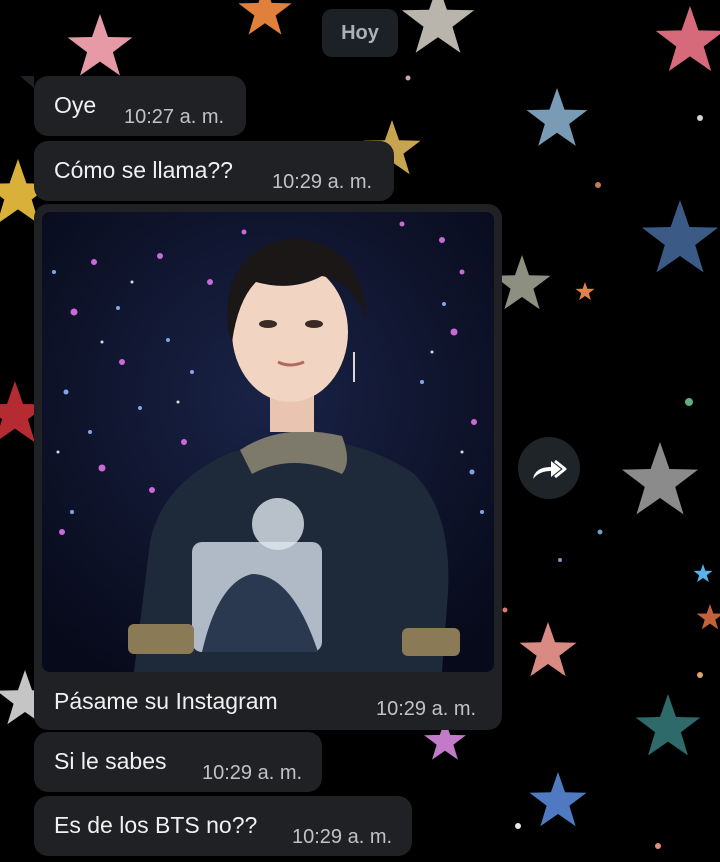 Image resolution: width=720 pixels, height=862 pixels. What do you see at coordinates (156, 825) in the screenshot?
I see `message-text: Es de los BTS no??` at bounding box center [156, 825].